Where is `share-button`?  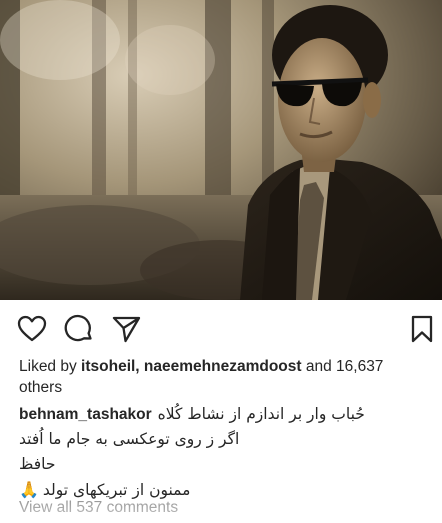 share-button is located at coordinates (126, 329).